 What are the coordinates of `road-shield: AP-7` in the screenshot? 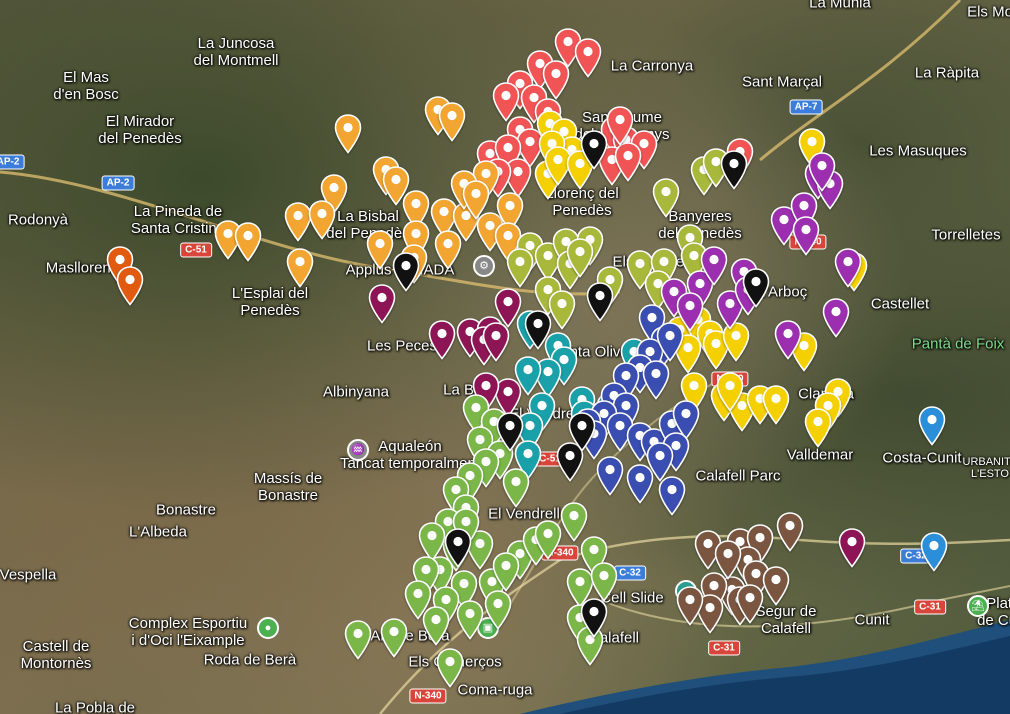 It's located at (806, 107).